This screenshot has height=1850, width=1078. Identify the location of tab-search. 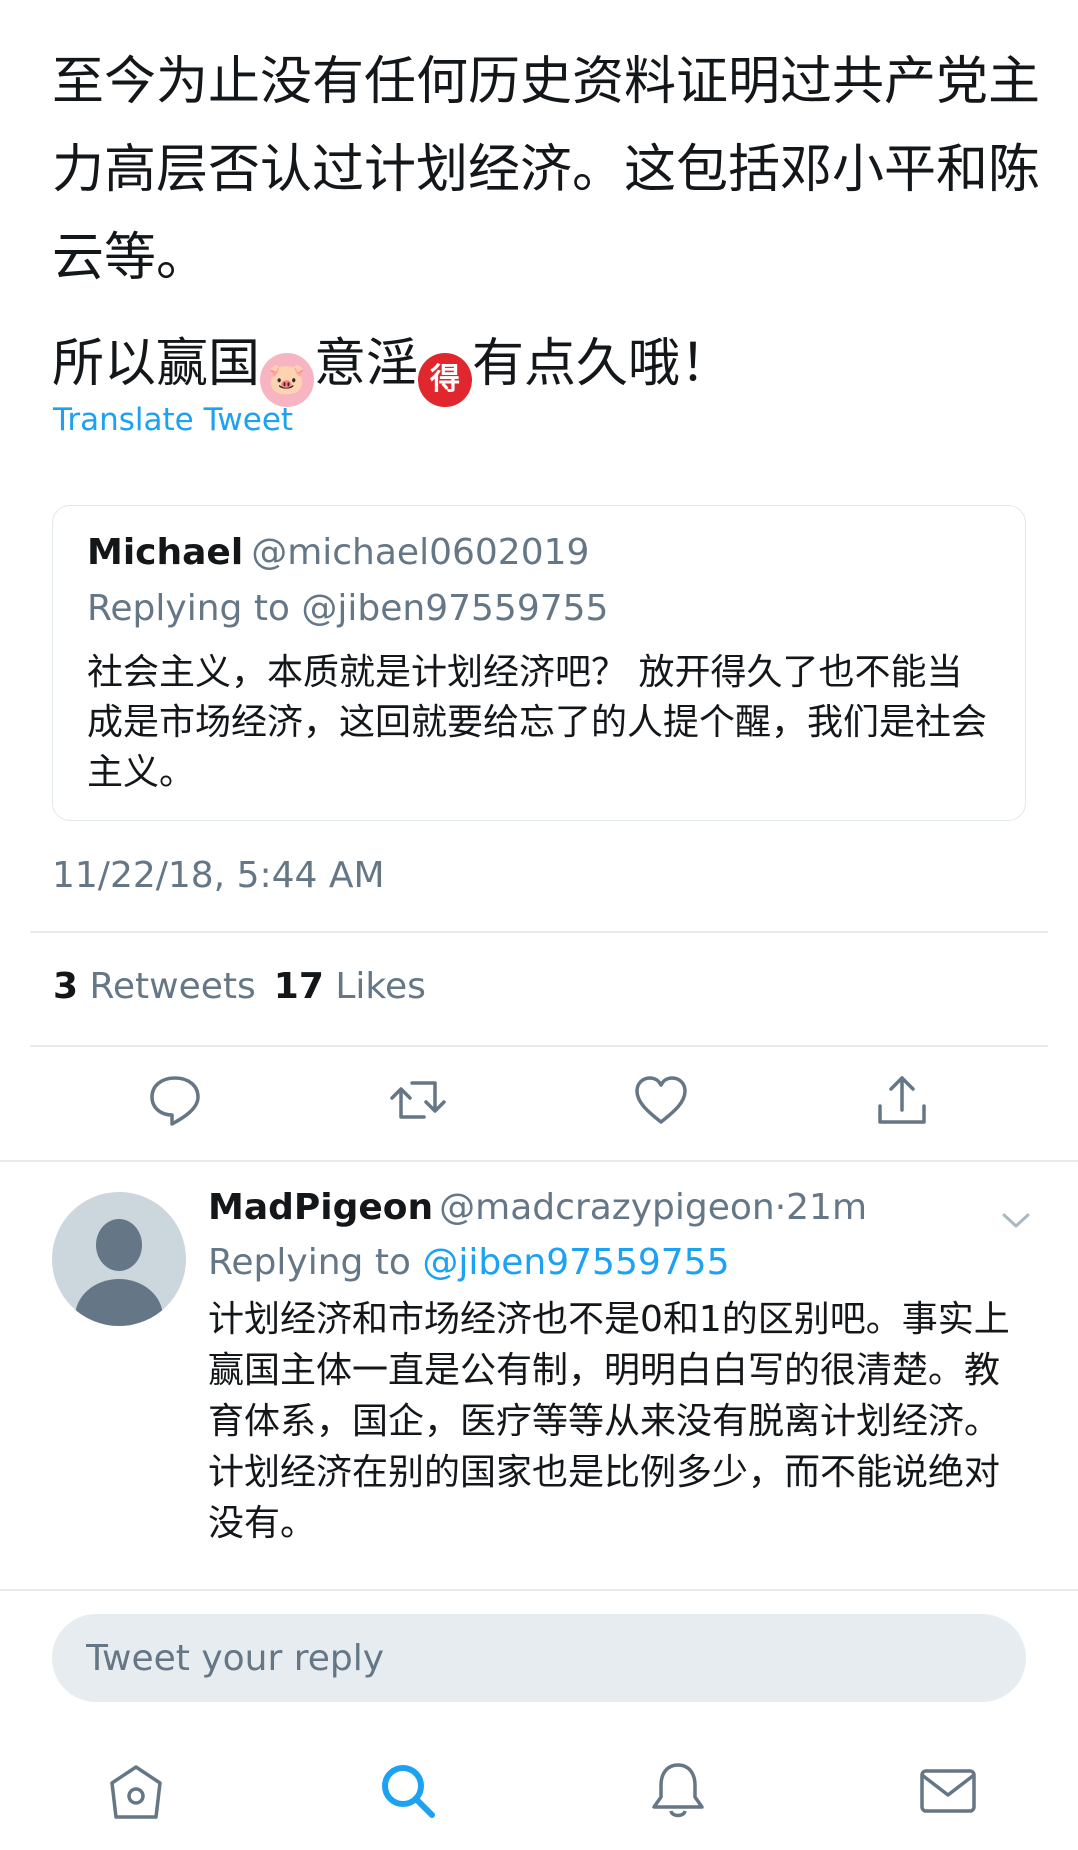
(408, 1791).